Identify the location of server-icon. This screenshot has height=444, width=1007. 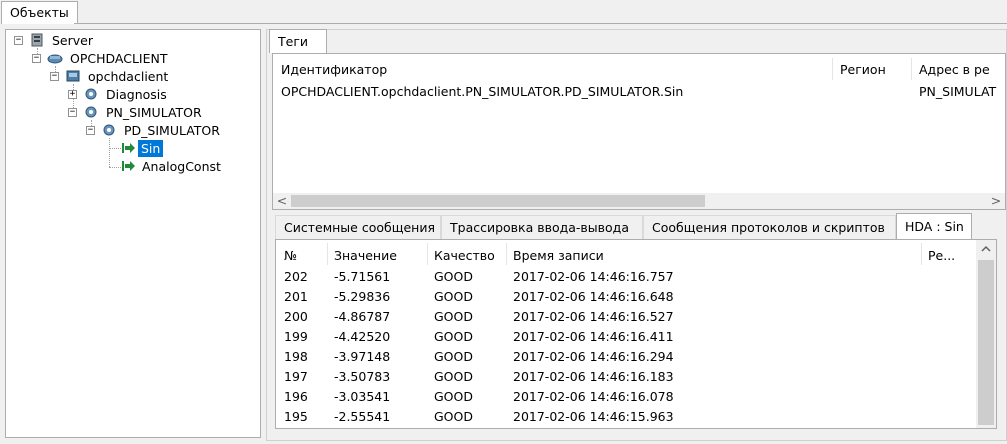
(37, 40).